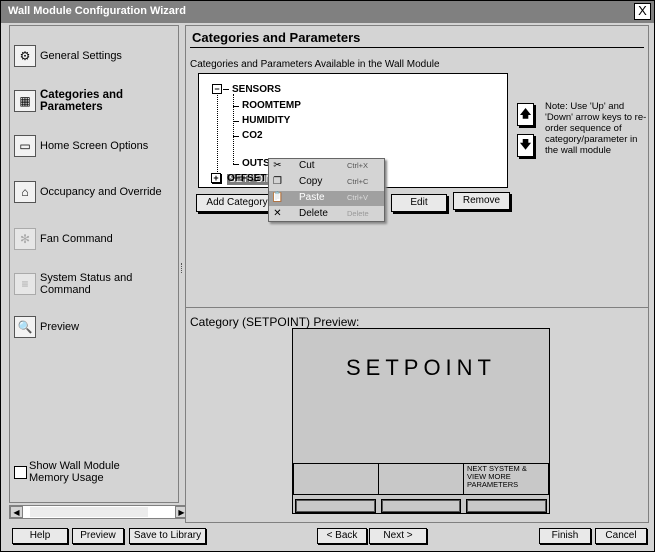 The width and height of the screenshot is (655, 552). What do you see at coordinates (25, 192) in the screenshot?
I see `occupancy-icon: ⌂` at bounding box center [25, 192].